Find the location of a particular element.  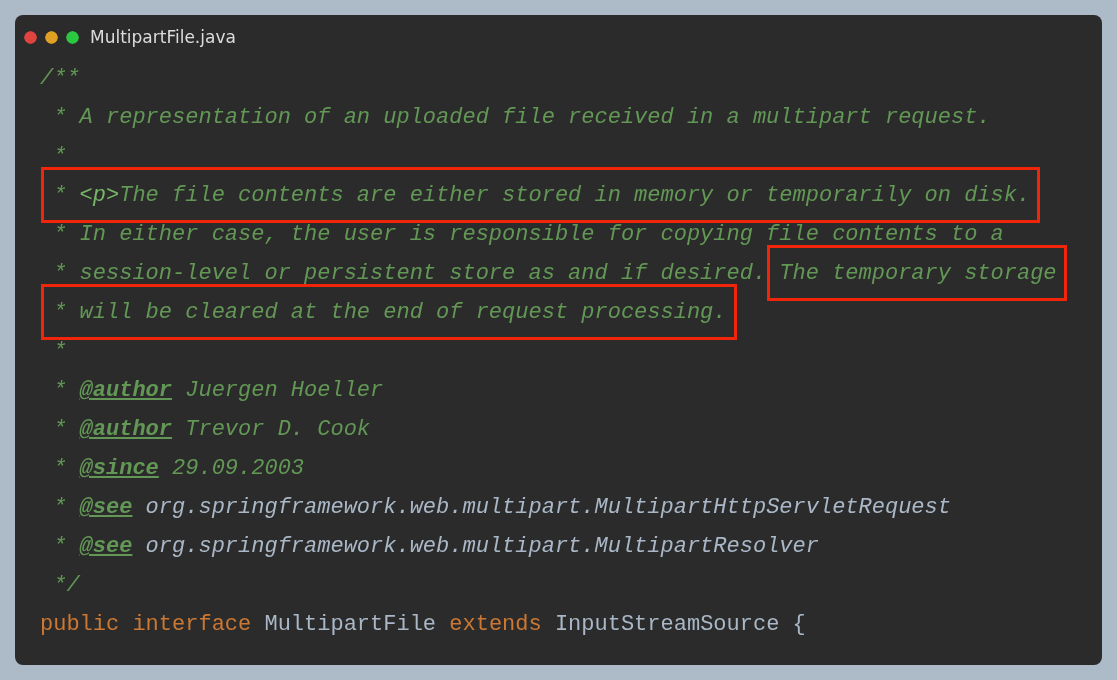

code-line: * session-level or persistent store as and if desired. The temporary storage is located at coordinates (554, 274).